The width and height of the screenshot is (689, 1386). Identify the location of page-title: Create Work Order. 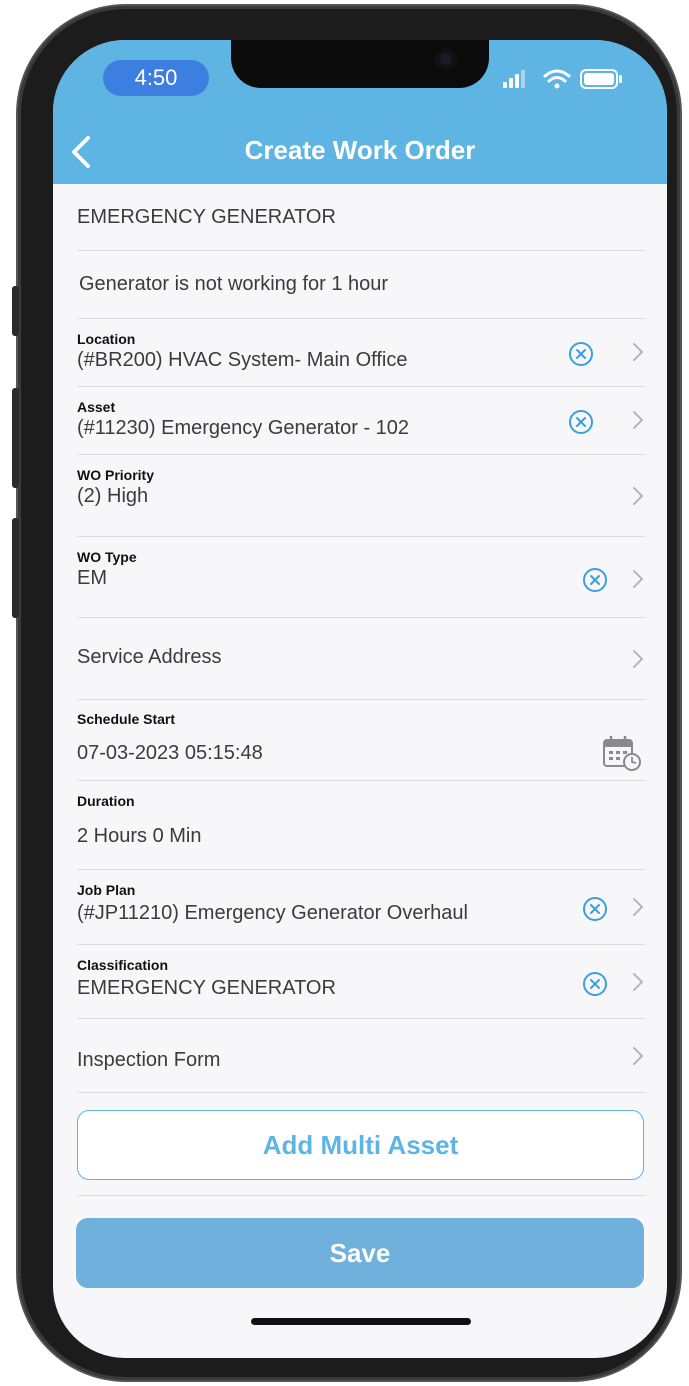
(360, 150).